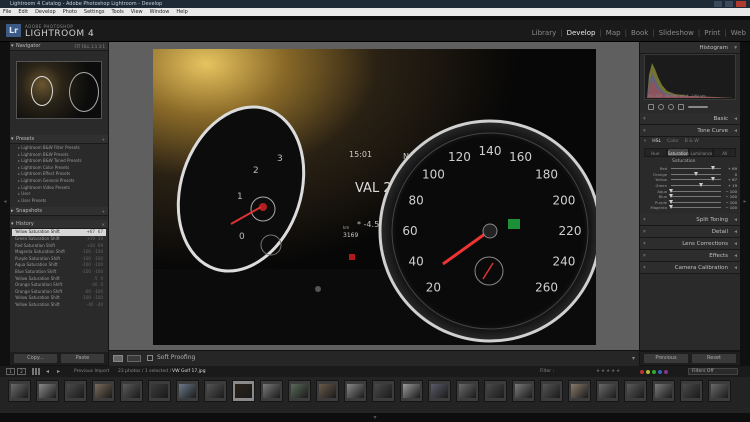 Image resolution: width=750 pixels, height=422 pixels. Describe the element at coordinates (59, 292) in the screenshot. I see `history-row: Orange Saturation Shift -60 -100` at that location.